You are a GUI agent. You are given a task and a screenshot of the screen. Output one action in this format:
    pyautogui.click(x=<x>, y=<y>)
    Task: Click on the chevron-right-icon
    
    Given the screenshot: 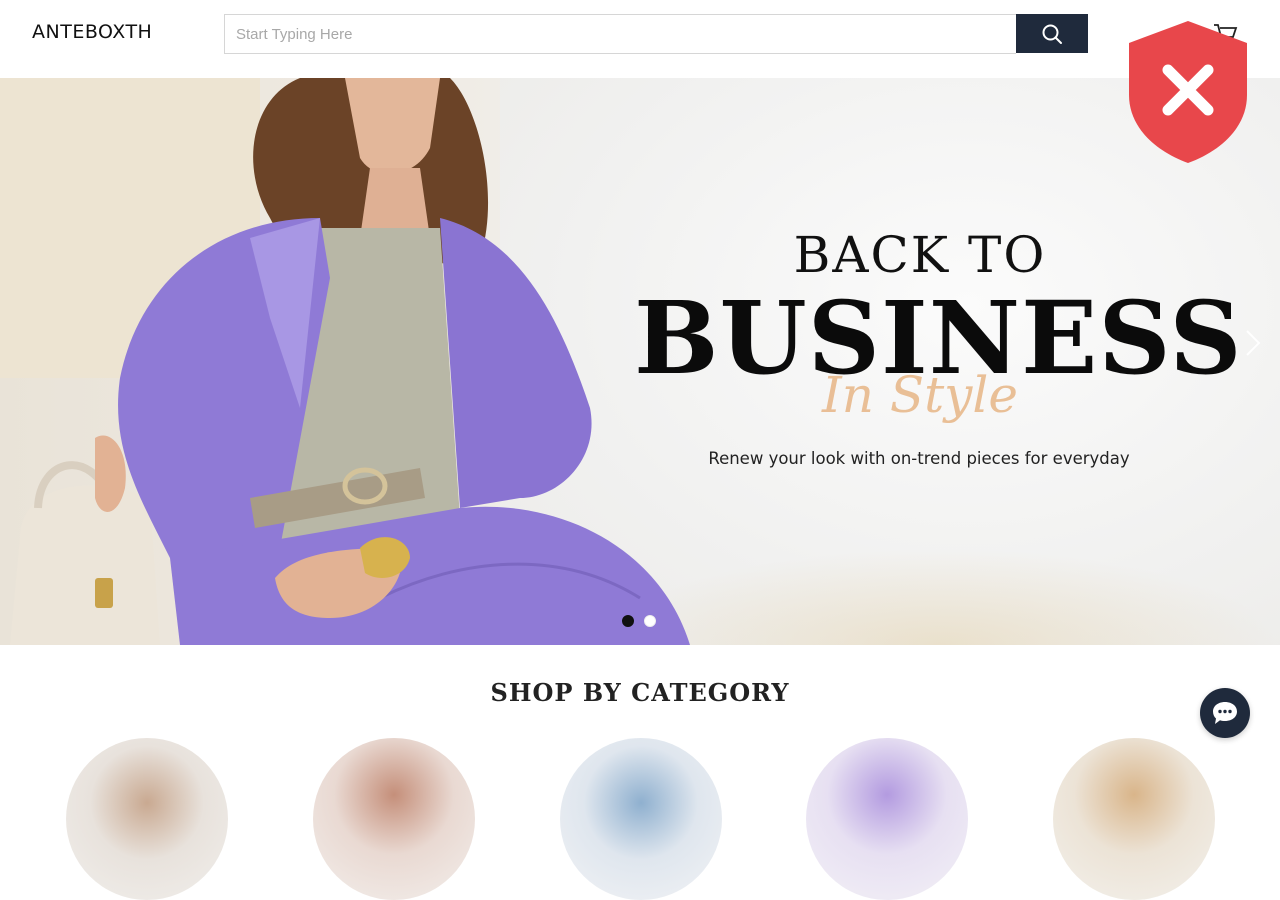 What is the action you would take?
    pyautogui.click(x=1253, y=343)
    